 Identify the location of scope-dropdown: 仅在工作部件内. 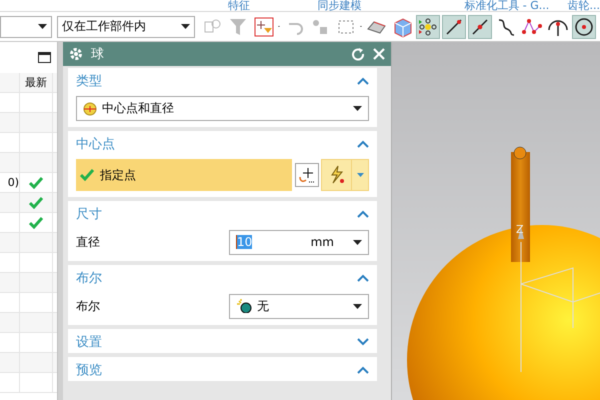
(125, 27).